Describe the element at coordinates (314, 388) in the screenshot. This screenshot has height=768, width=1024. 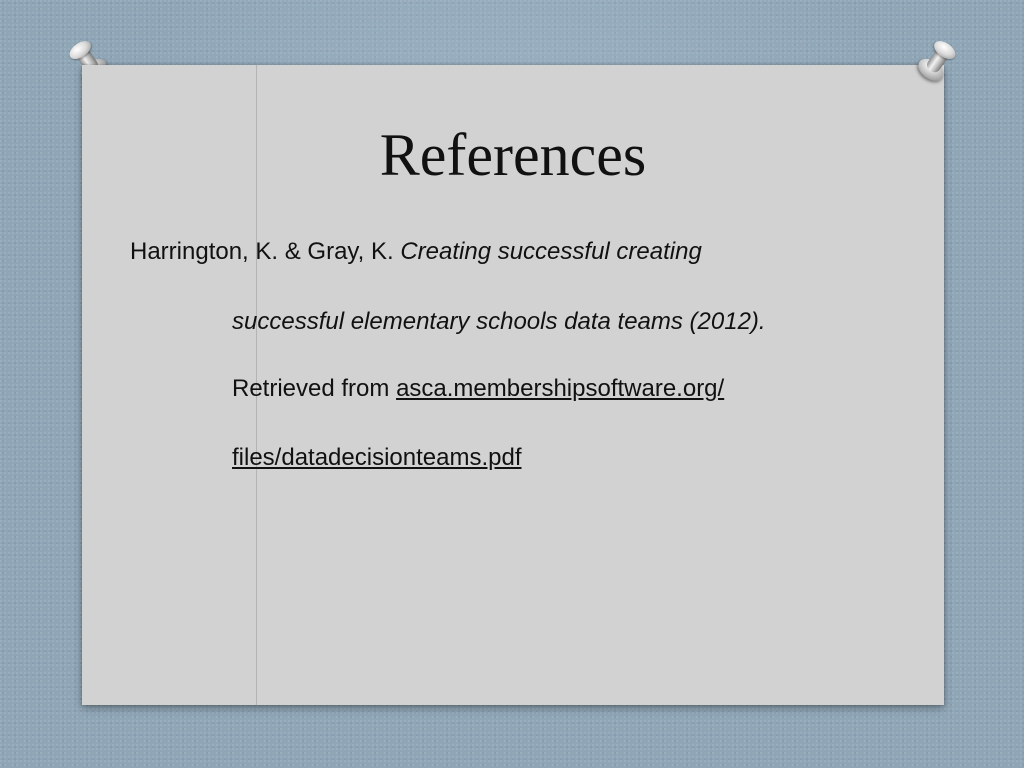
I see `retrieved-from-label: Retrieved from` at that location.